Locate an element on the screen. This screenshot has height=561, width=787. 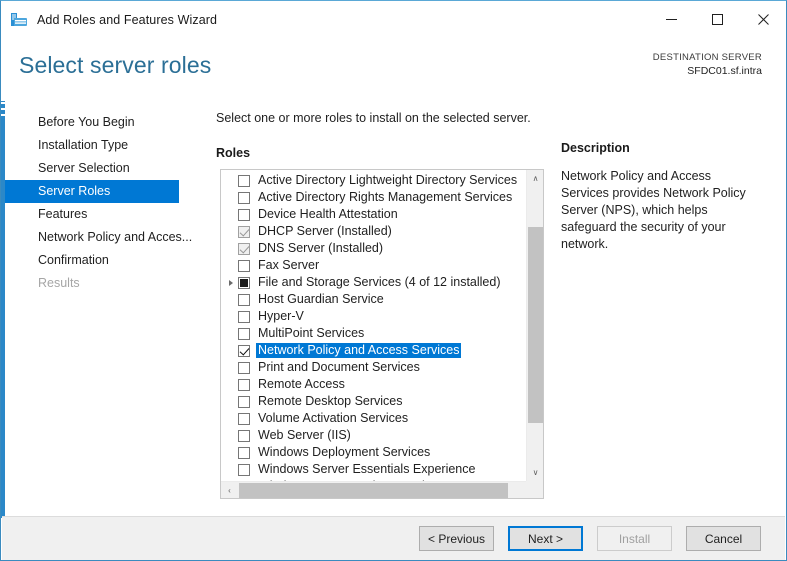
window-controls is located at coordinates (717, 19).